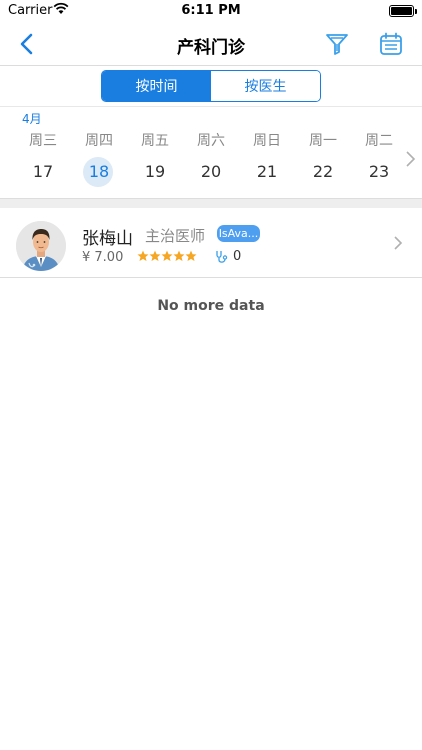 This screenshot has height=750, width=422. Describe the element at coordinates (211, 243) in the screenshot. I see `doctor-list-item: 张梅山 主治医师 IsAva... ¥ 7.00 0` at that location.